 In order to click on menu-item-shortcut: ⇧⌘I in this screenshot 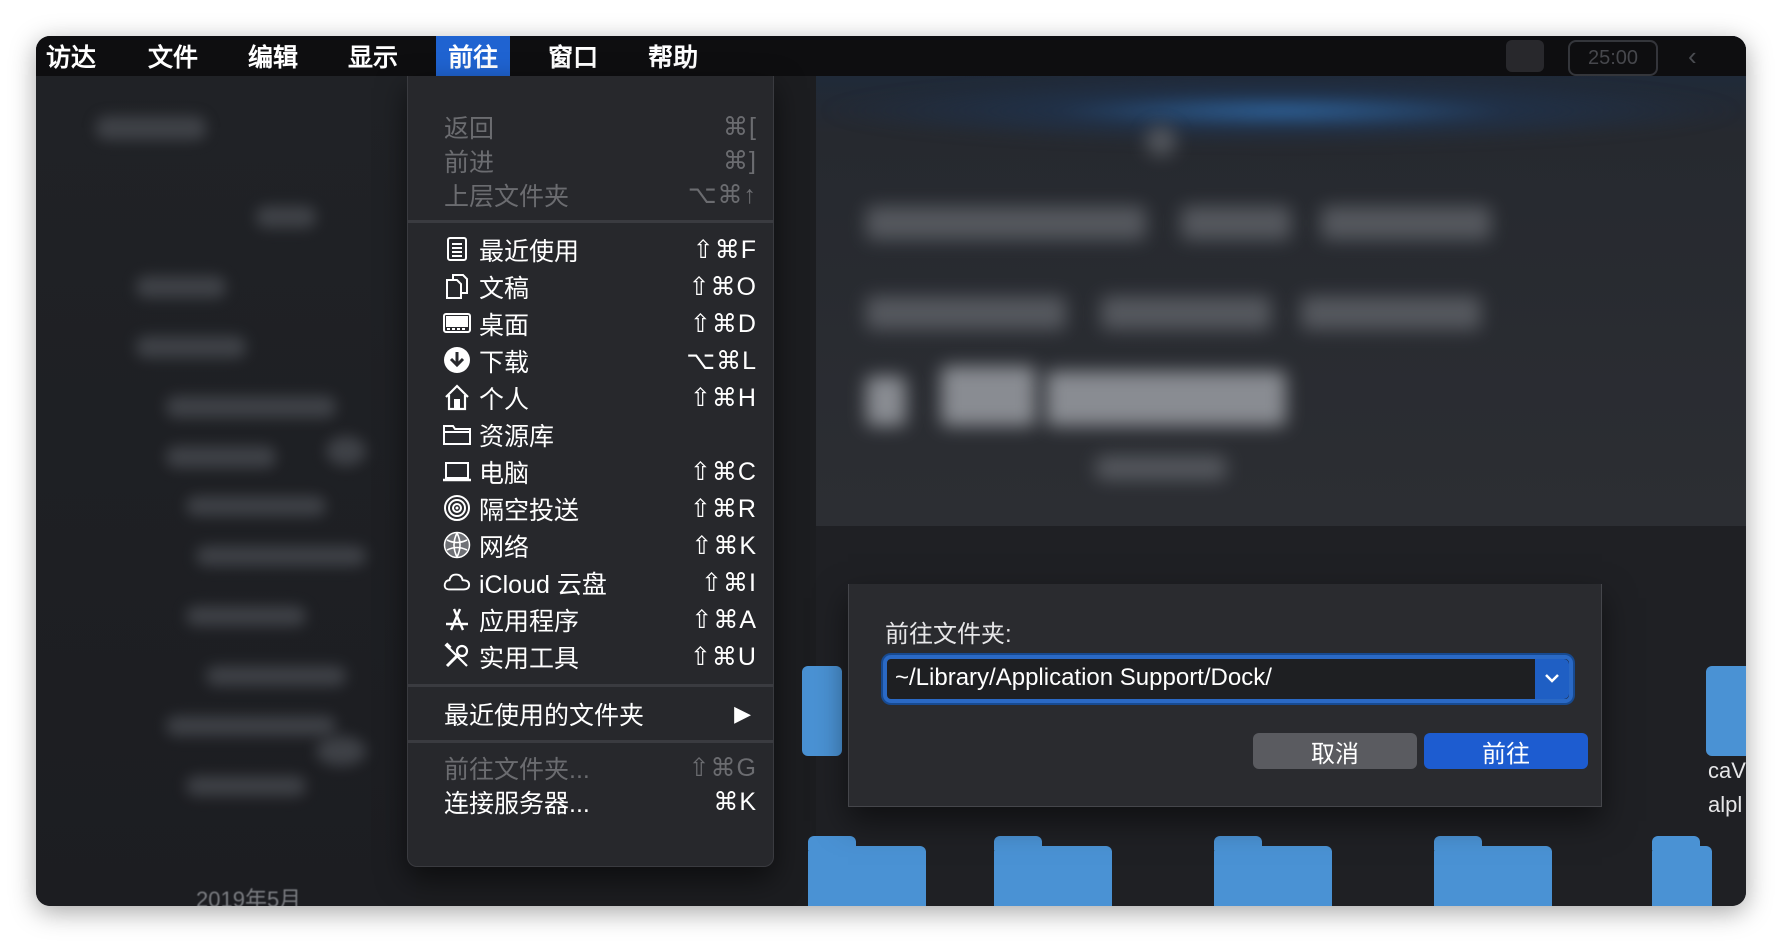, I will do `click(729, 582)`.